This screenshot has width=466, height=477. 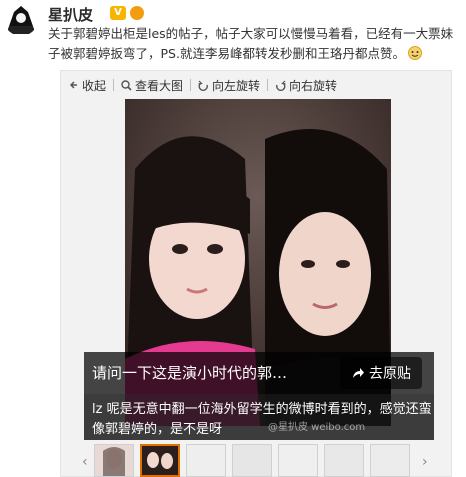 I want to click on caption-text: lz 呢是无意中翻一位海外留学生的微博时看到的，感觉还蛮像郭碧婷的，是不是呀, so click(x=262, y=419).